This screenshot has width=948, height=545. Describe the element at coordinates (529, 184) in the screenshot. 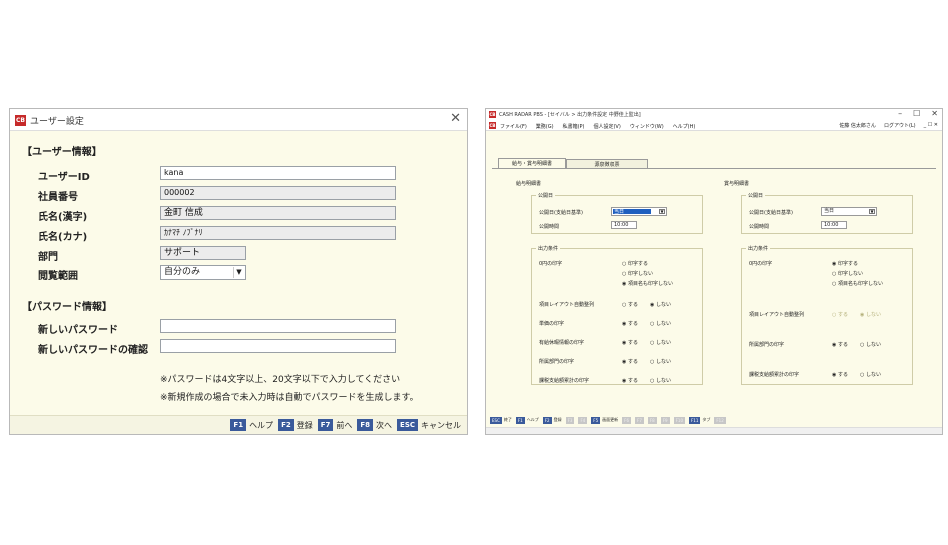

I see `salary-title: 給与明細書` at that location.